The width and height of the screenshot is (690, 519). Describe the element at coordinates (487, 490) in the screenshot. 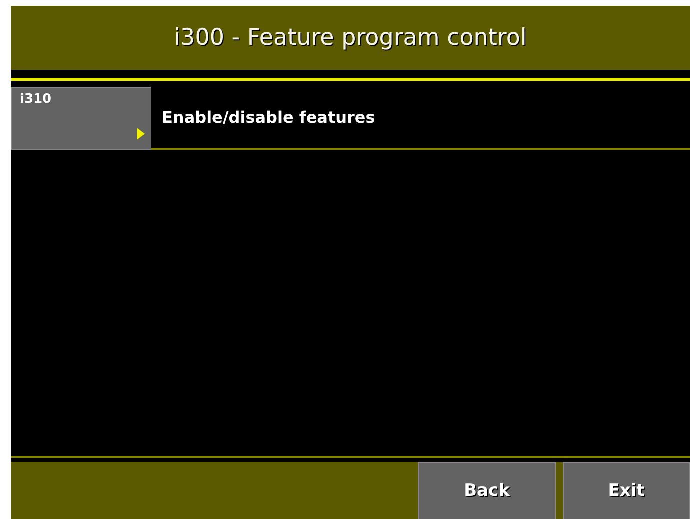

I see `footer-button: Back` at that location.